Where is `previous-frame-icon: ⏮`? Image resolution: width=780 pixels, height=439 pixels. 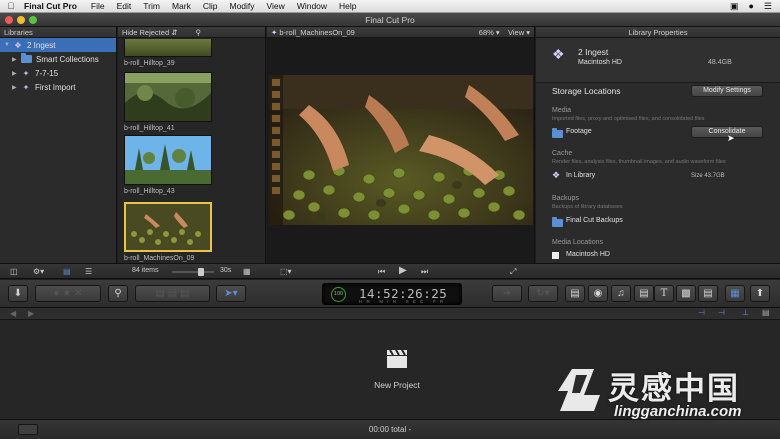
previous-frame-icon: ⏮ is located at coordinates (381, 272).